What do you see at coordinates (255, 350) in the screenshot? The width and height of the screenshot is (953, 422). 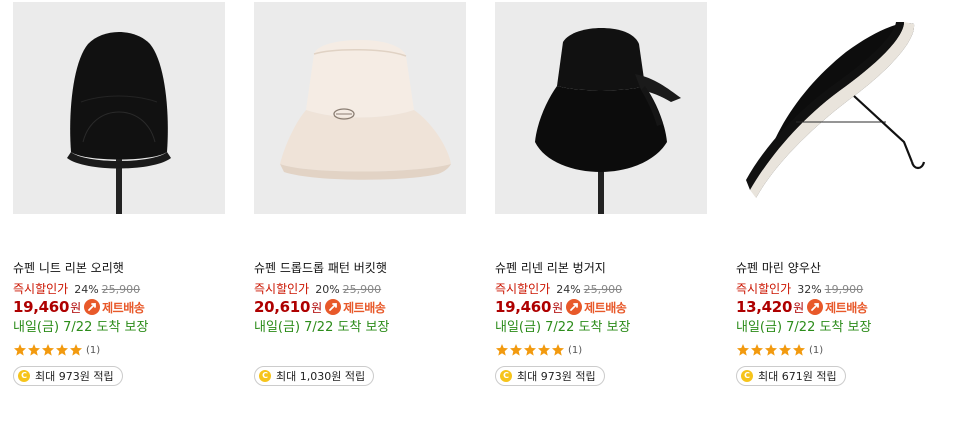 I see `rating` at bounding box center [255, 350].